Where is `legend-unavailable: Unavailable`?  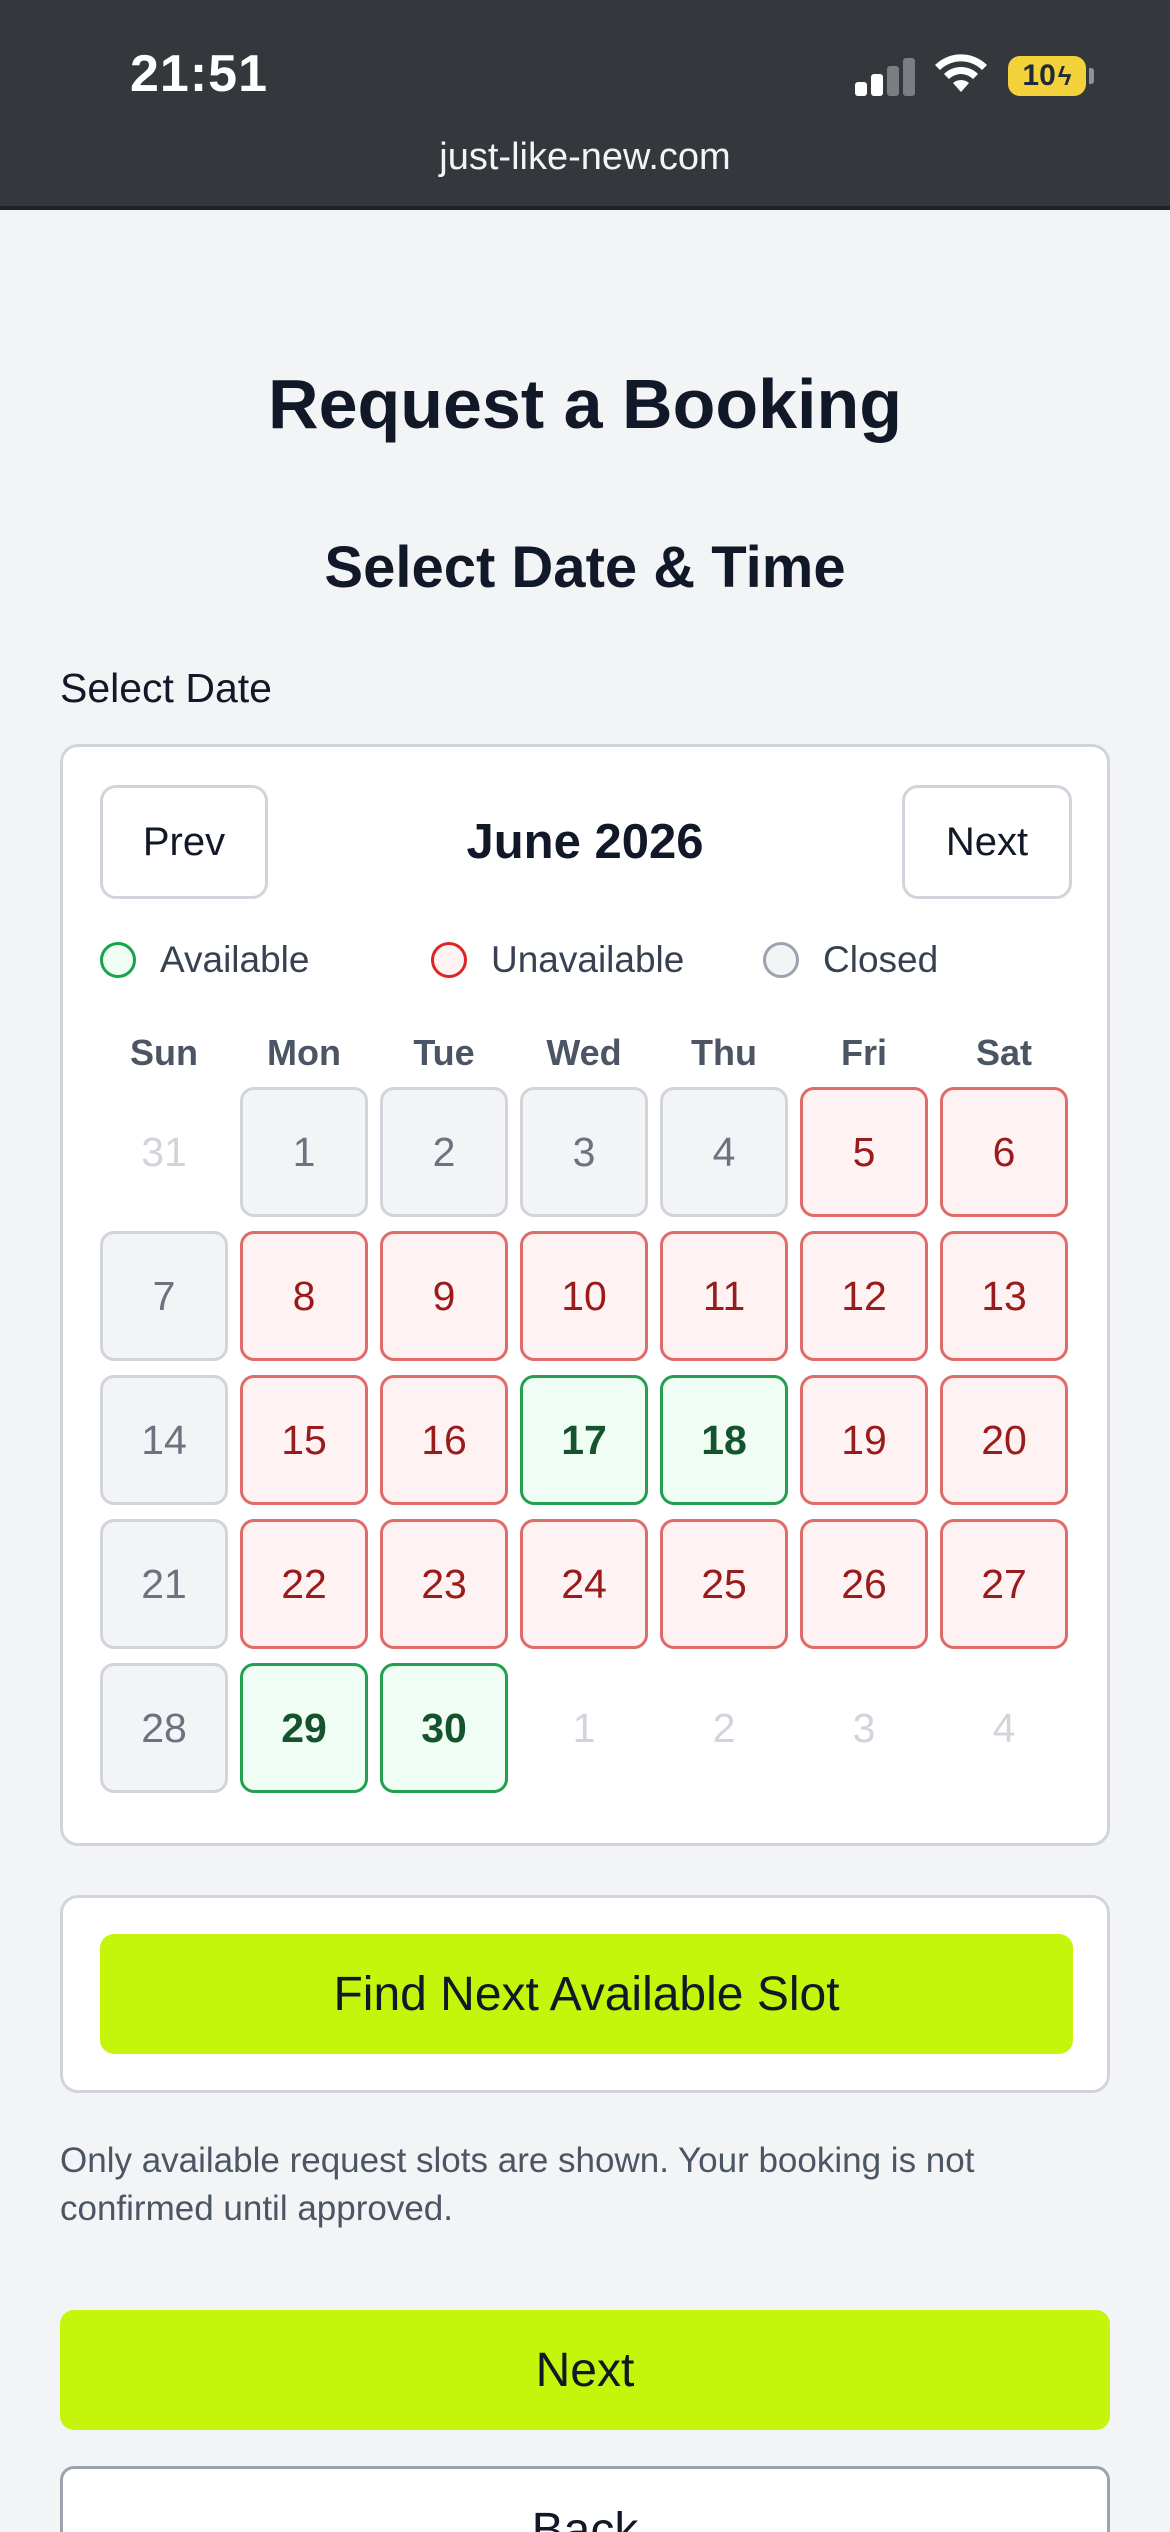 legend-unavailable: Unavailable is located at coordinates (557, 960).